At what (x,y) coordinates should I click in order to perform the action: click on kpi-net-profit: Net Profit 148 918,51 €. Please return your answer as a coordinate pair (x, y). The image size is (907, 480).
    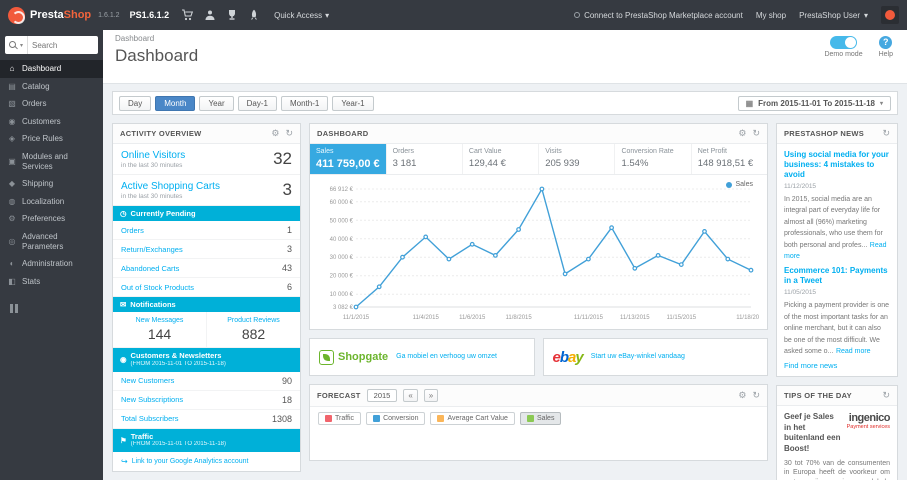
    Looking at the image, I should click on (729, 159).